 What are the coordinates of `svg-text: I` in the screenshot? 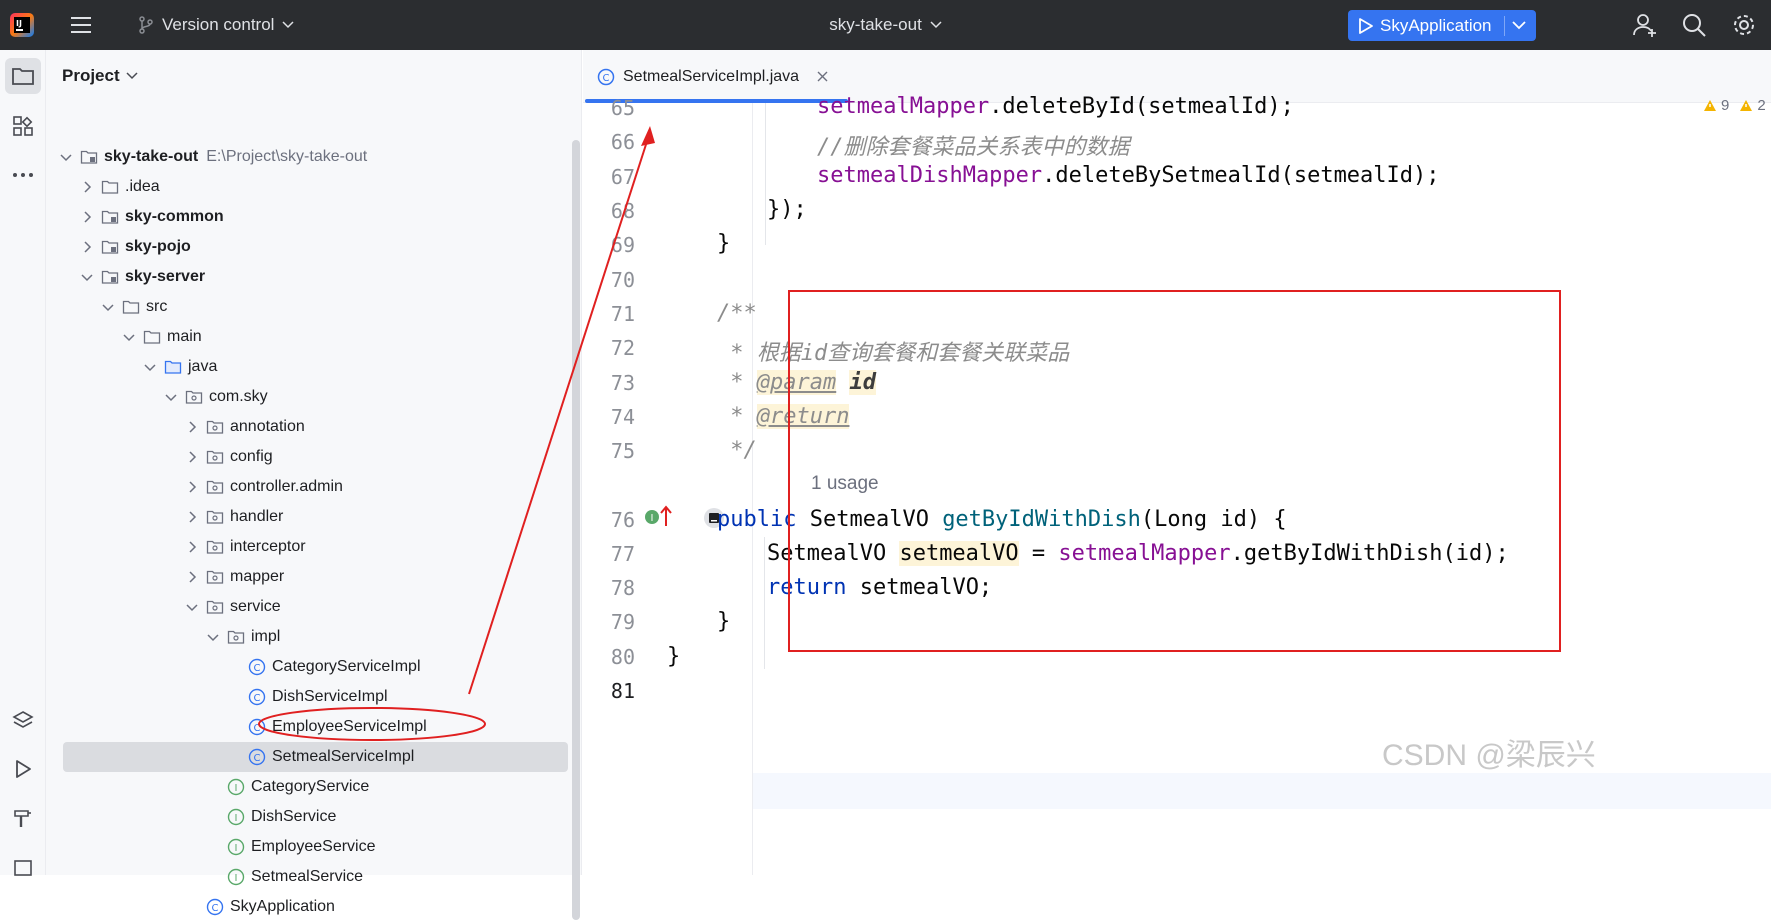 It's located at (236, 818).